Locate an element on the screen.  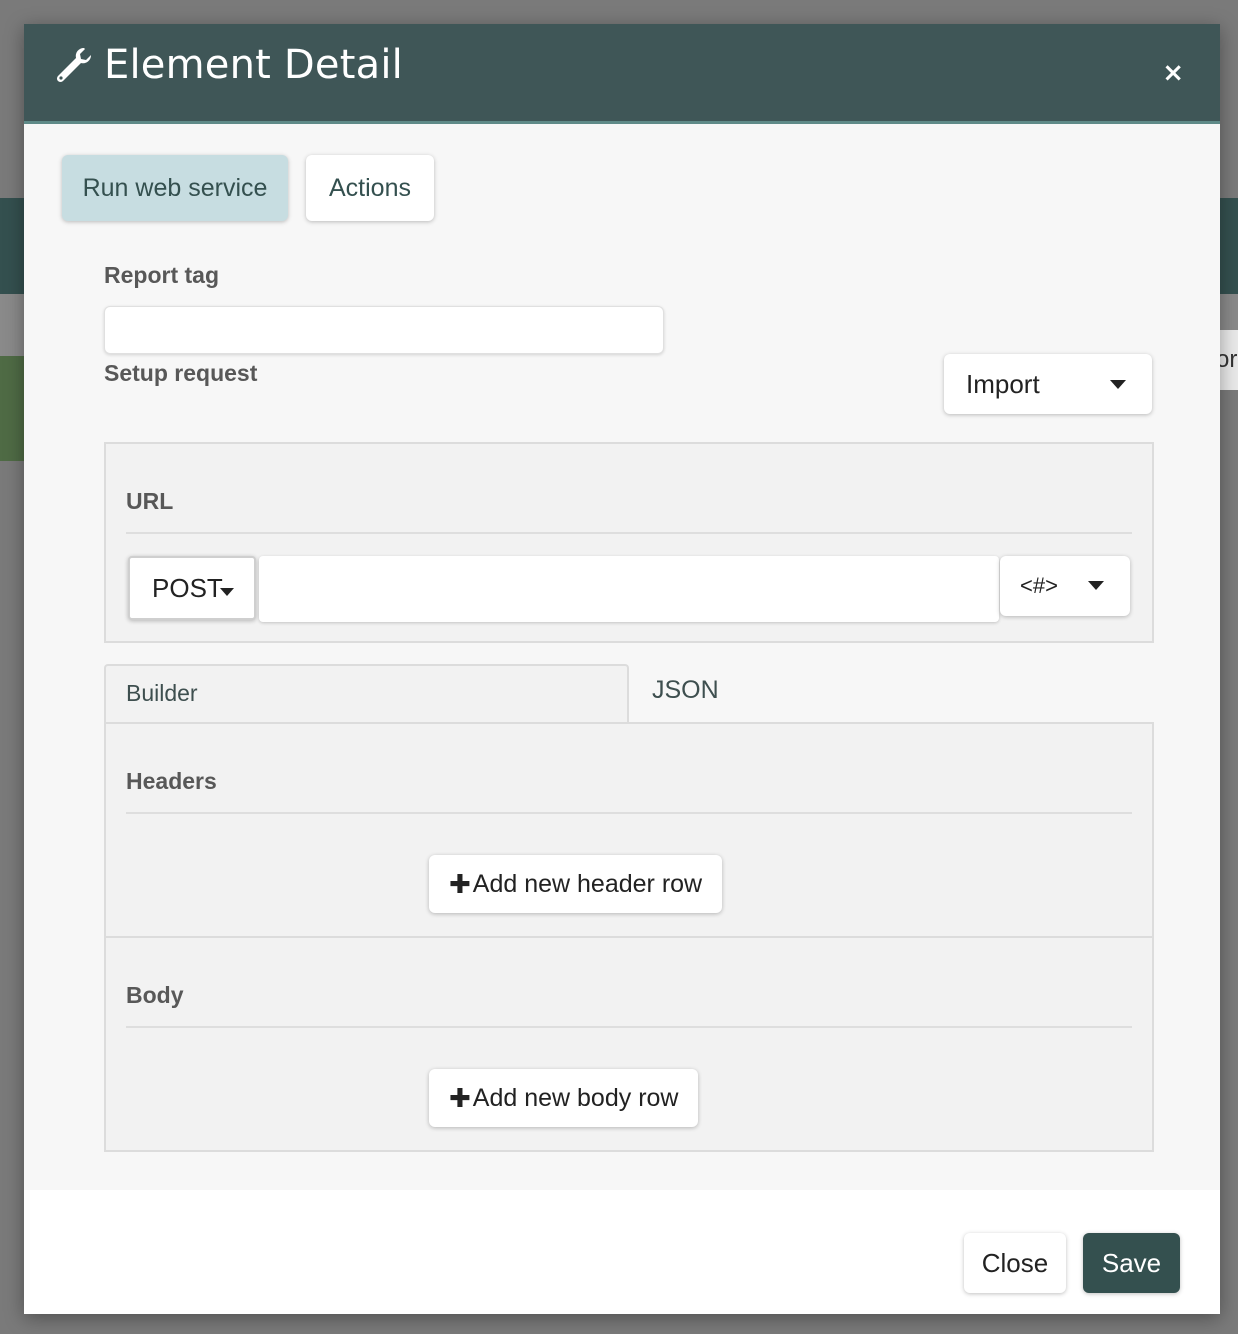
add-header-row-button: ✚ Add new header row is located at coordinates (576, 884).